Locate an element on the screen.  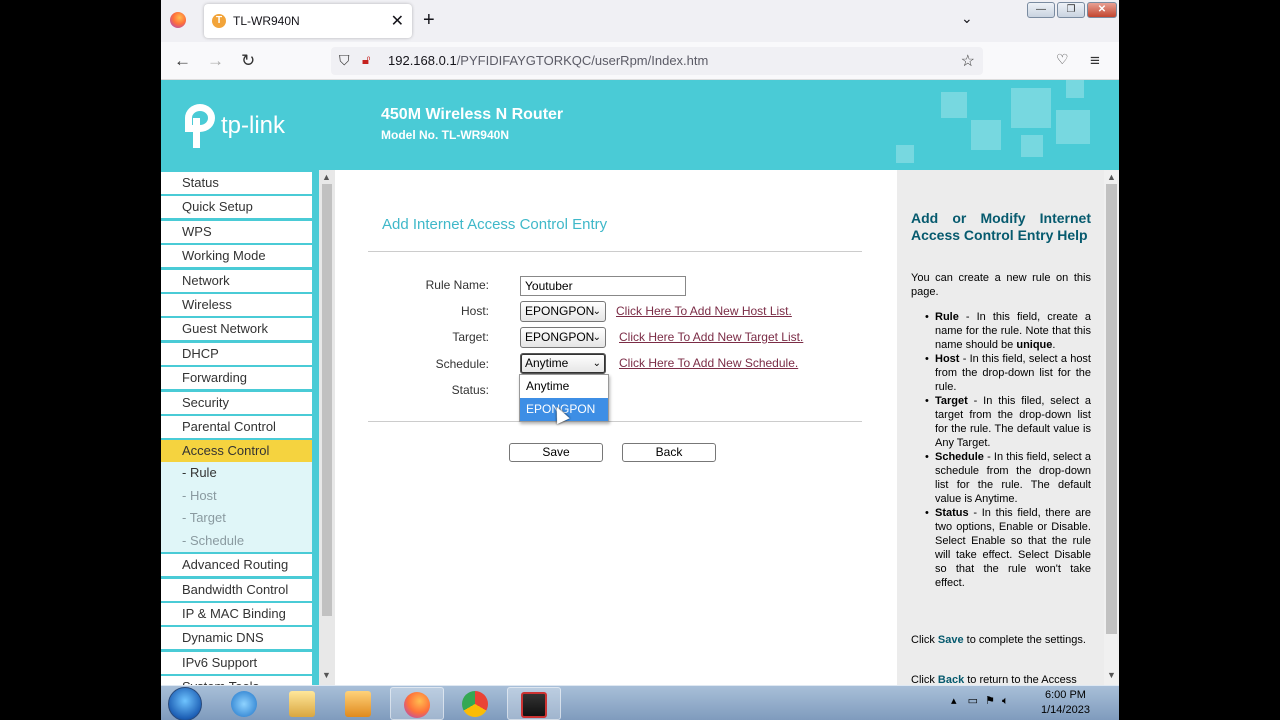
shield-icon: ⛉ is located at coordinates (344, 60).